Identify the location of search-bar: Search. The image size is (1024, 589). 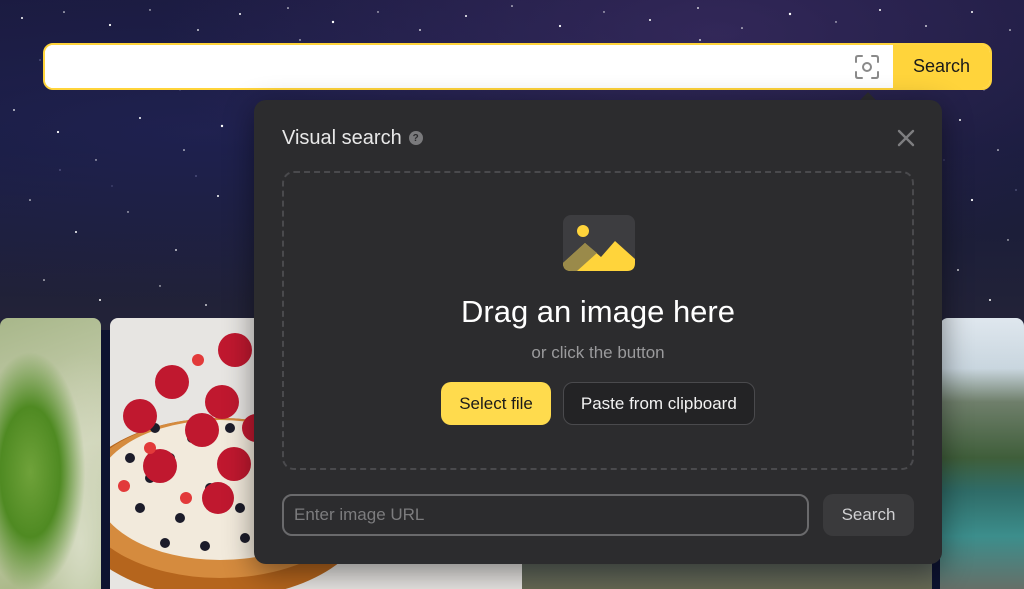
(517, 66).